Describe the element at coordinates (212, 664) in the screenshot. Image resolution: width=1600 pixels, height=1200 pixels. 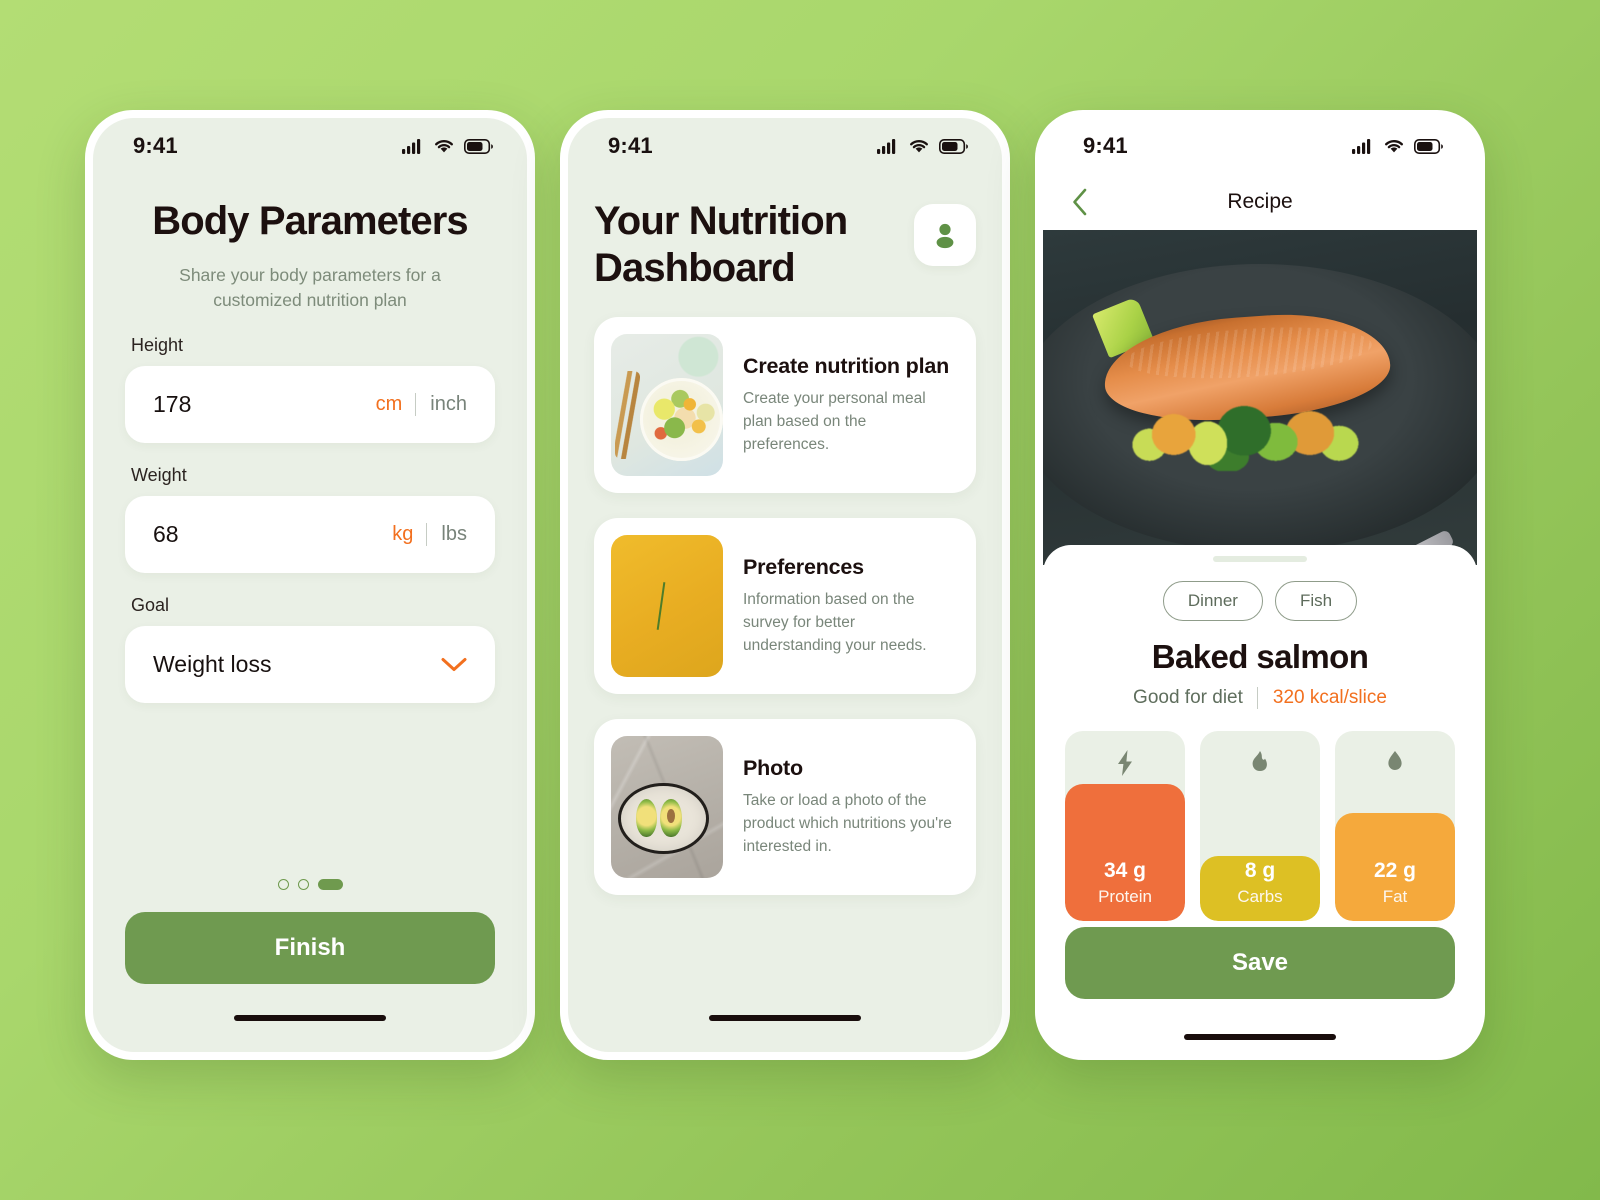
I see `goal-value: Weight loss` at that location.